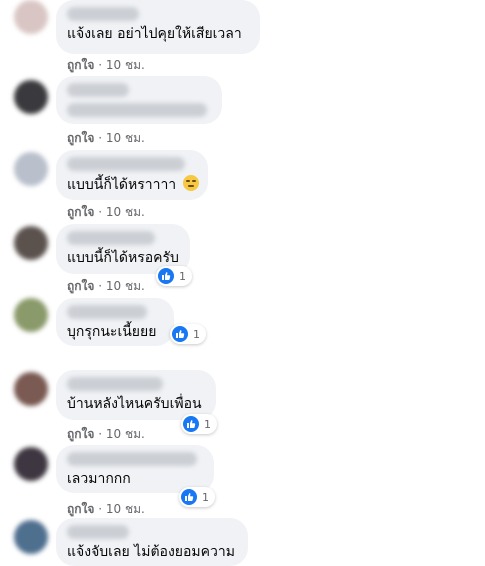 The width and height of the screenshot is (485, 566). Describe the element at coordinates (152, 542) in the screenshot. I see `comment-bubble: แจ้งจับเลย ไม่ต้องยอมความ` at that location.